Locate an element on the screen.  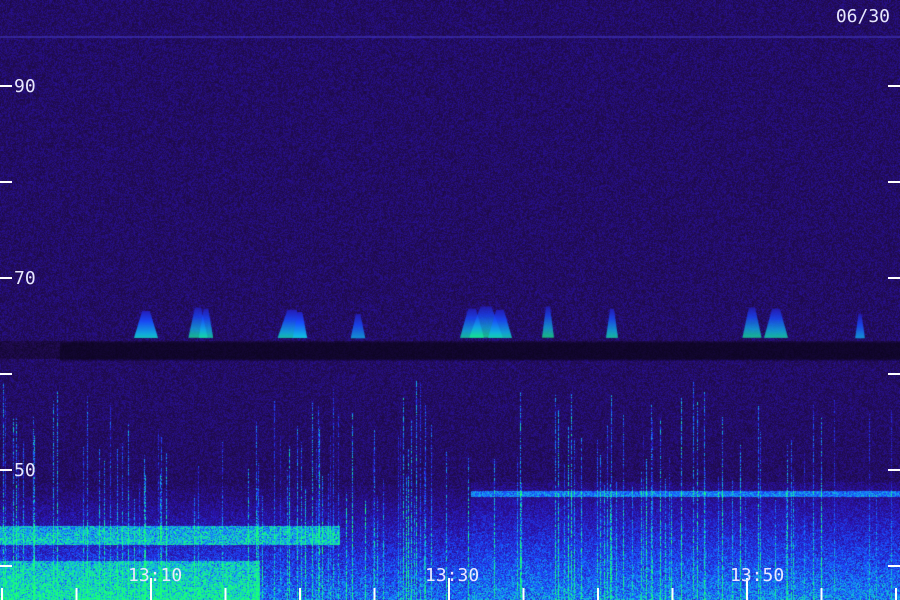
y-axis-right is located at coordinates (894, 326).